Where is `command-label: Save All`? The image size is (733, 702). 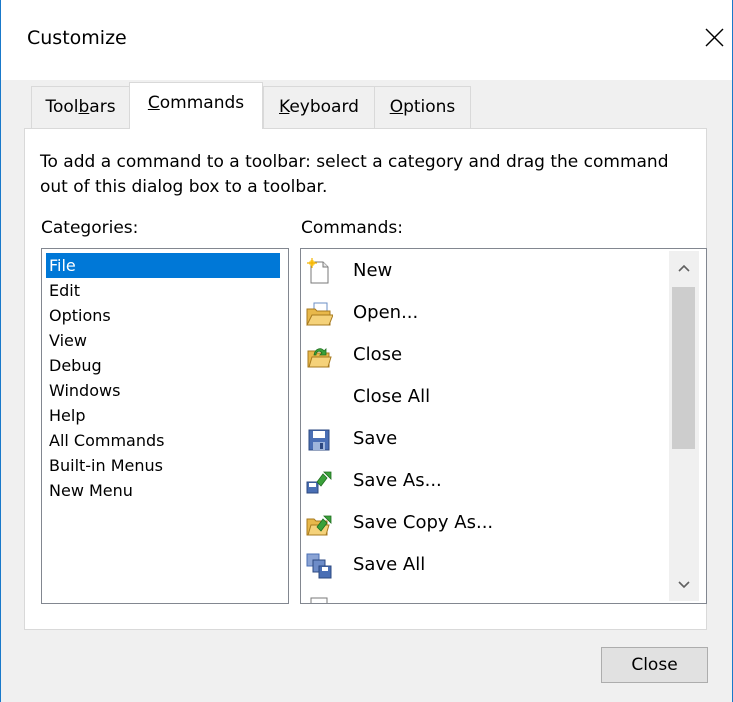
command-label: Save All is located at coordinates (389, 564).